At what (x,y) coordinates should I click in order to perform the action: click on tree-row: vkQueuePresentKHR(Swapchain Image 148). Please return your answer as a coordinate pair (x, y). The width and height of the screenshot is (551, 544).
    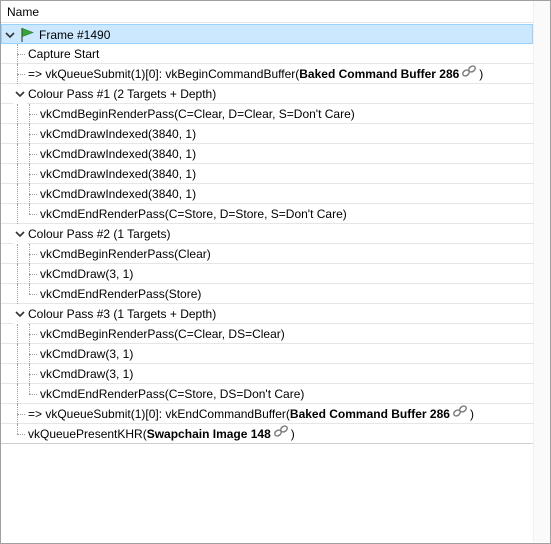
    Looking at the image, I should click on (267, 434).